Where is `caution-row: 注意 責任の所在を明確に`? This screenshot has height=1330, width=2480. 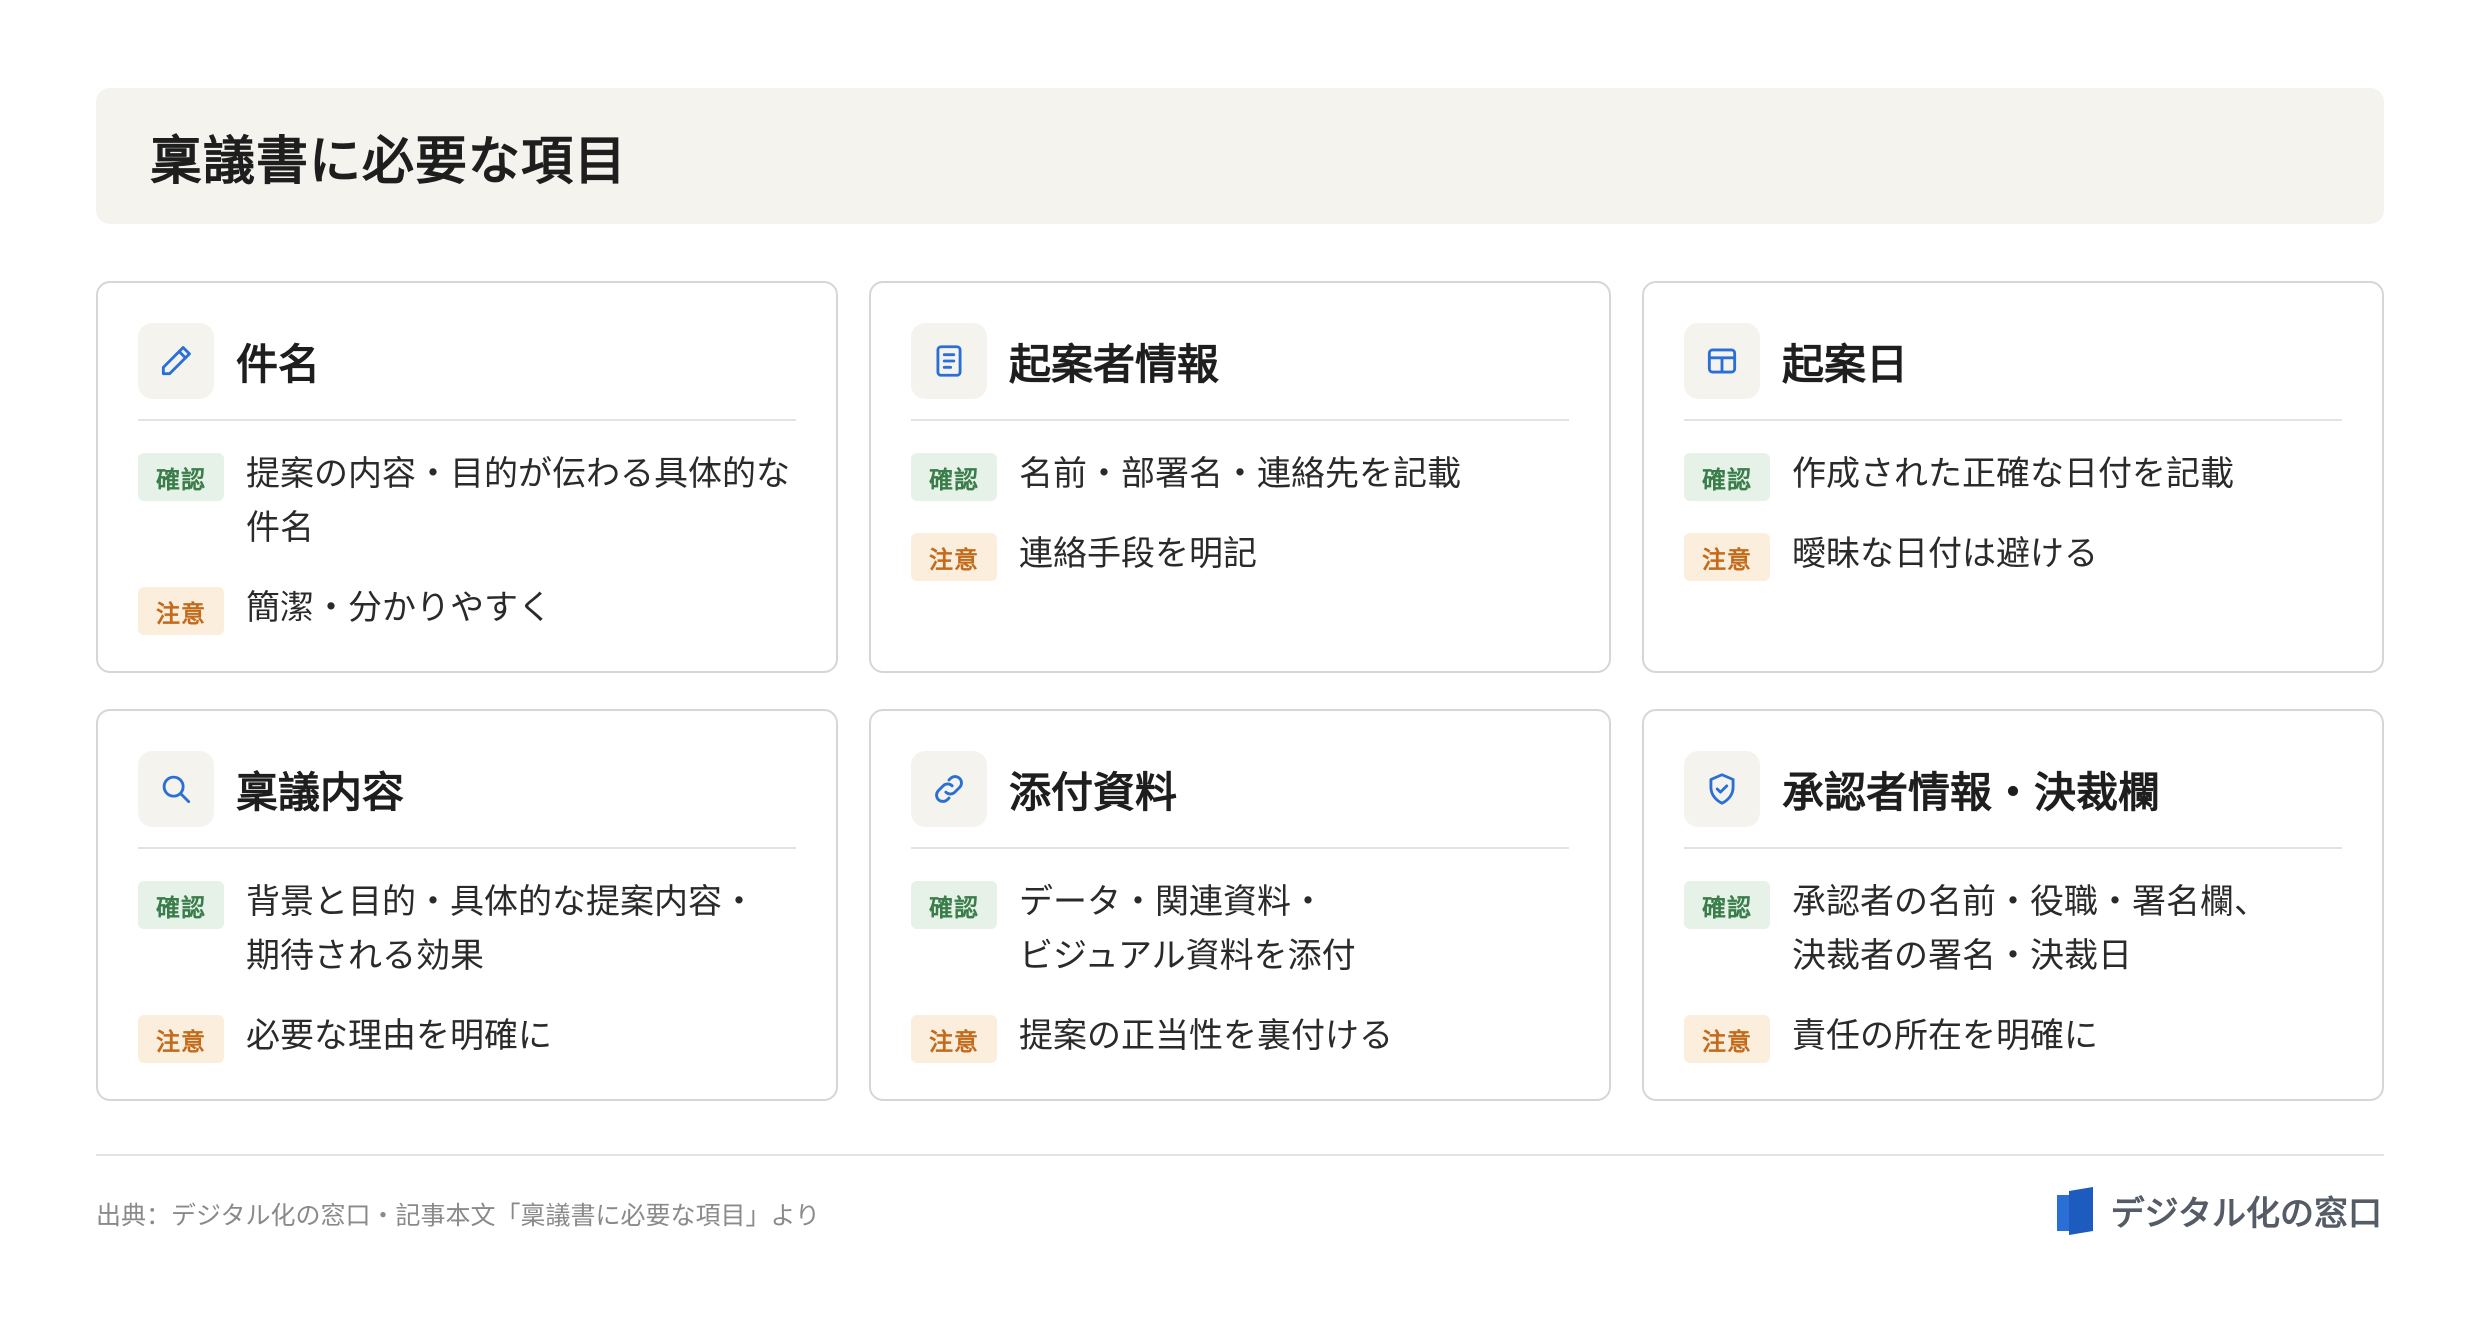 caution-row: 注意 責任の所在を明確に is located at coordinates (2013, 1036).